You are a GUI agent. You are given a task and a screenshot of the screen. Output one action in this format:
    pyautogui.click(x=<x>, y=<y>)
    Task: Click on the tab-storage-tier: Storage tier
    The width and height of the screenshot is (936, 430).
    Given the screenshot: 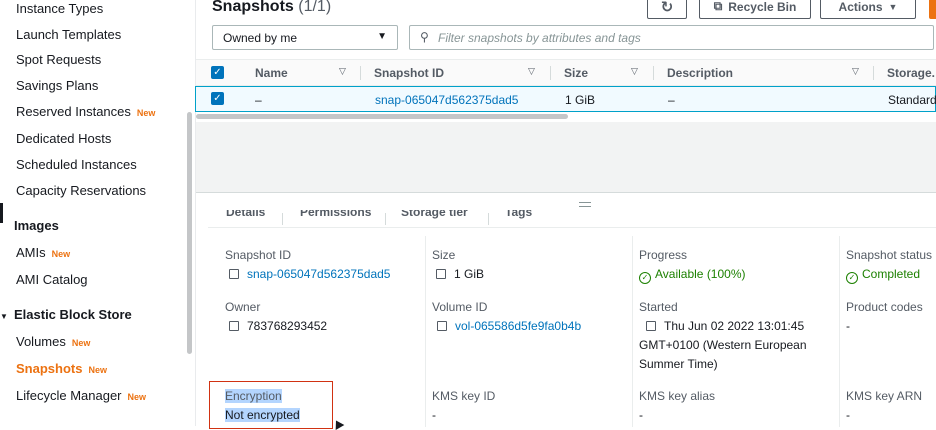 What is the action you would take?
    pyautogui.click(x=434, y=216)
    